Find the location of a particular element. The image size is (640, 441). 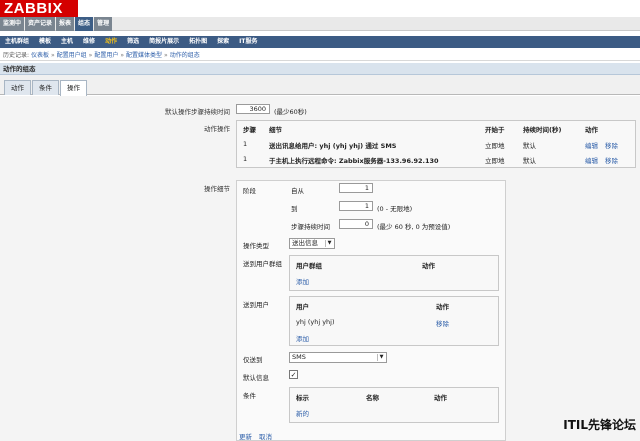

op-type-select: 送出信息 ▼ is located at coordinates (312, 243).